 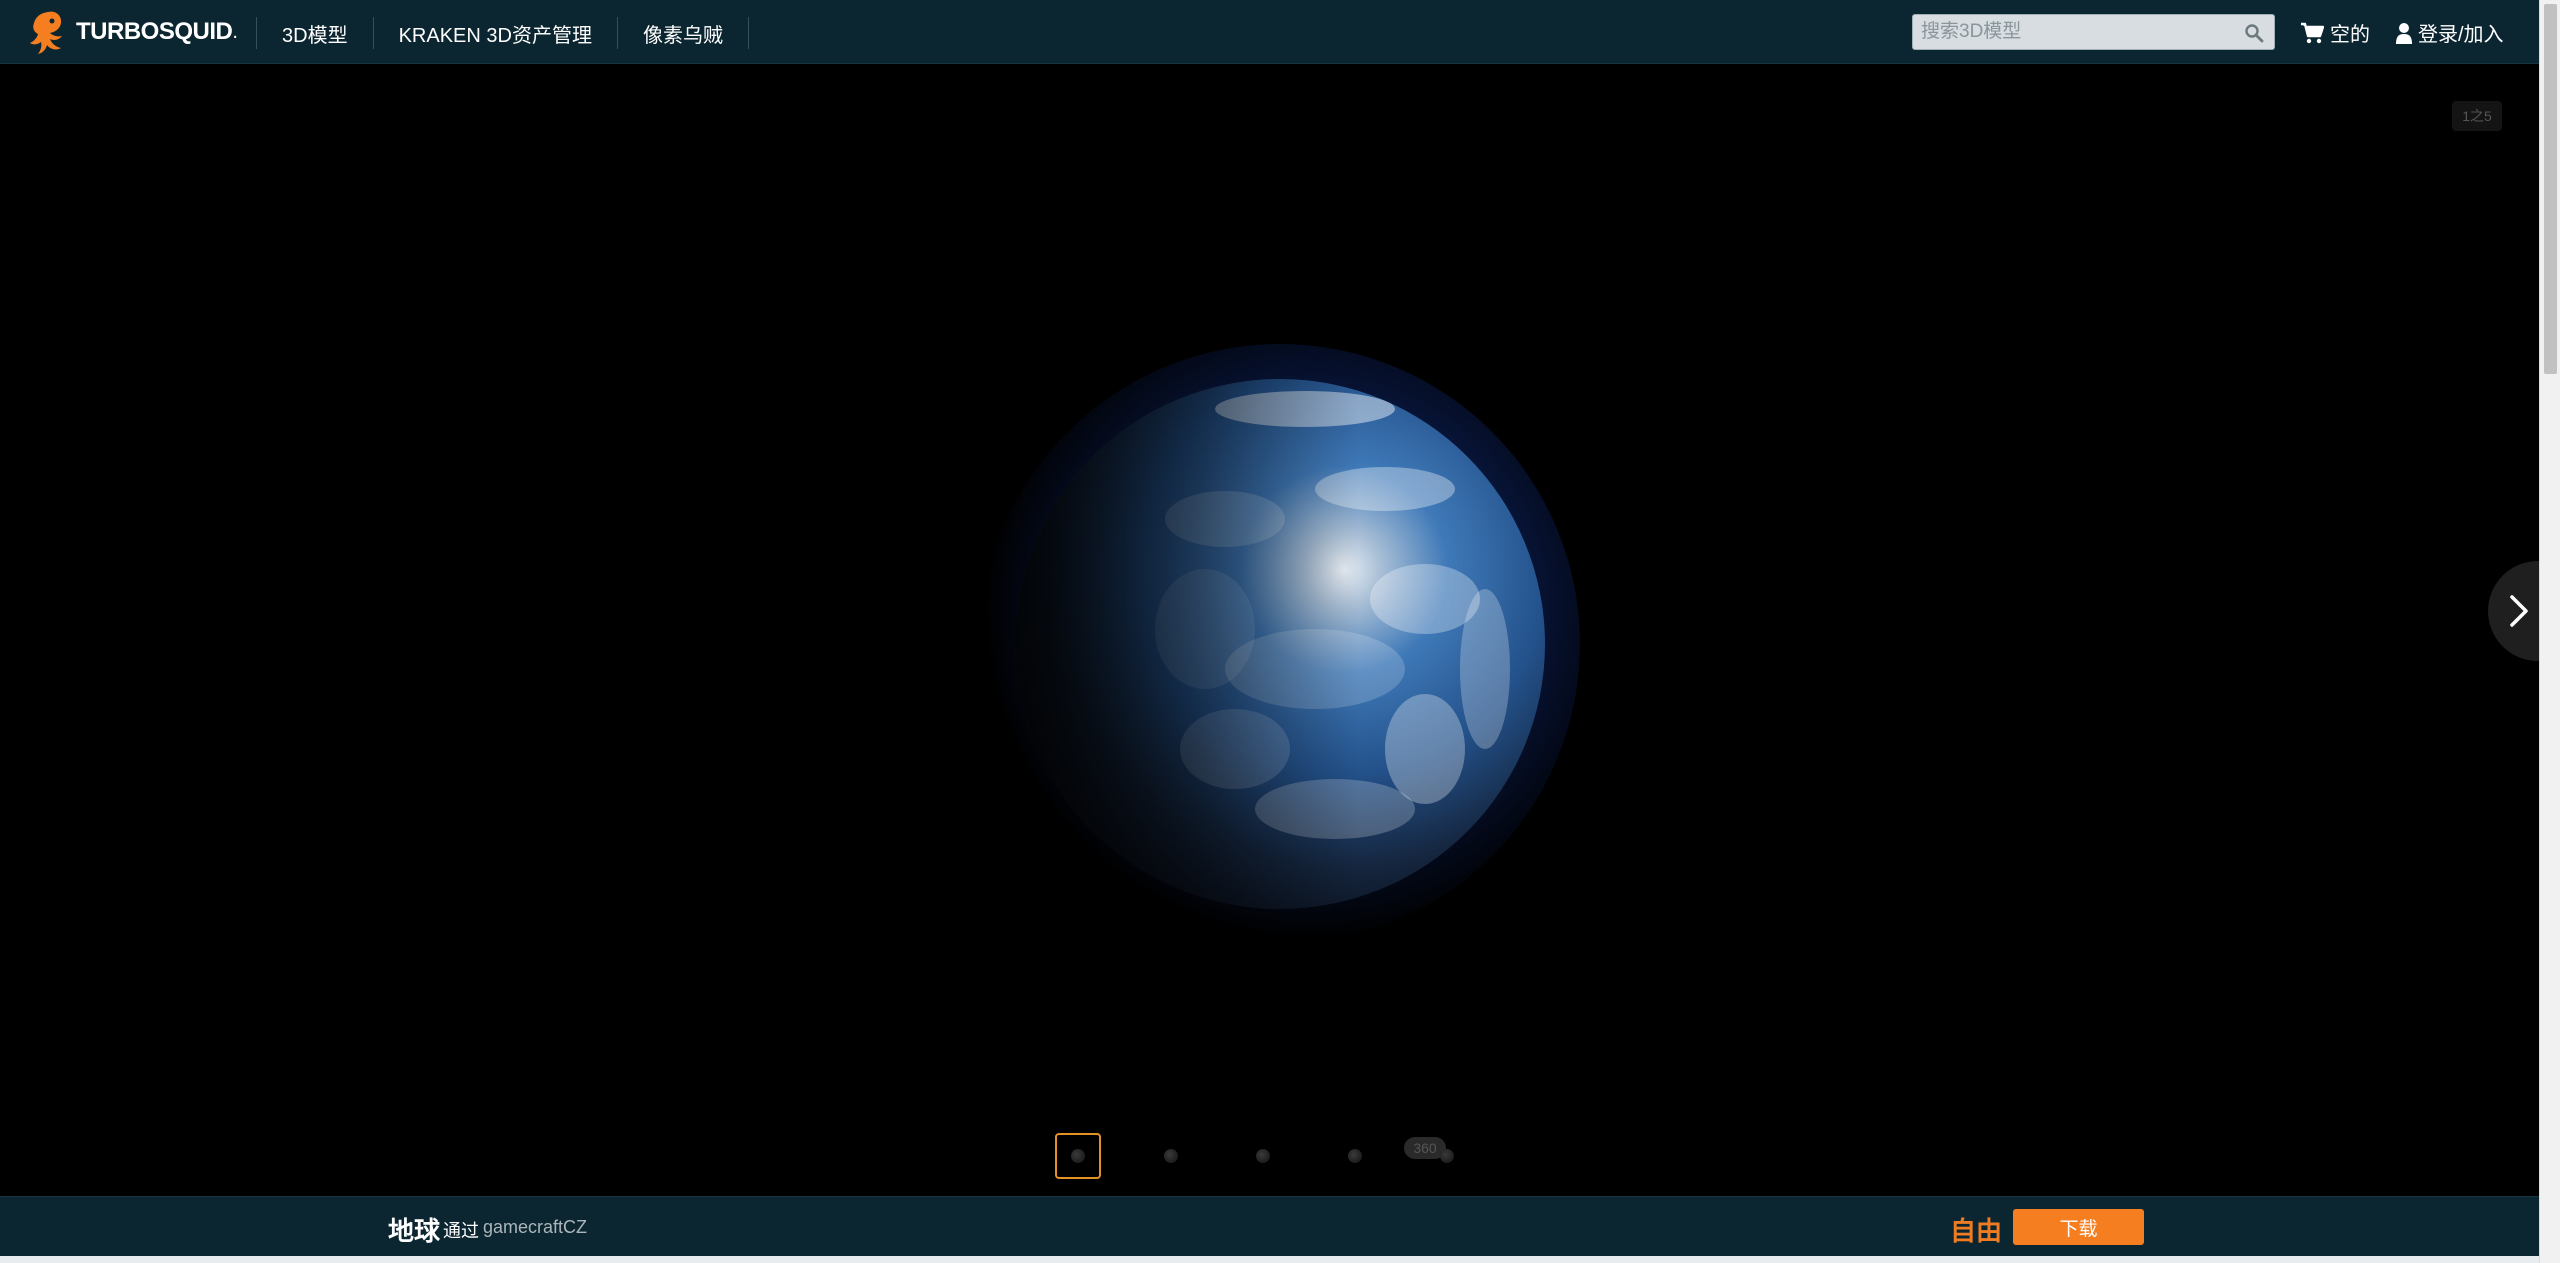 What do you see at coordinates (2312, 32) in the screenshot?
I see `cart-icon` at bounding box center [2312, 32].